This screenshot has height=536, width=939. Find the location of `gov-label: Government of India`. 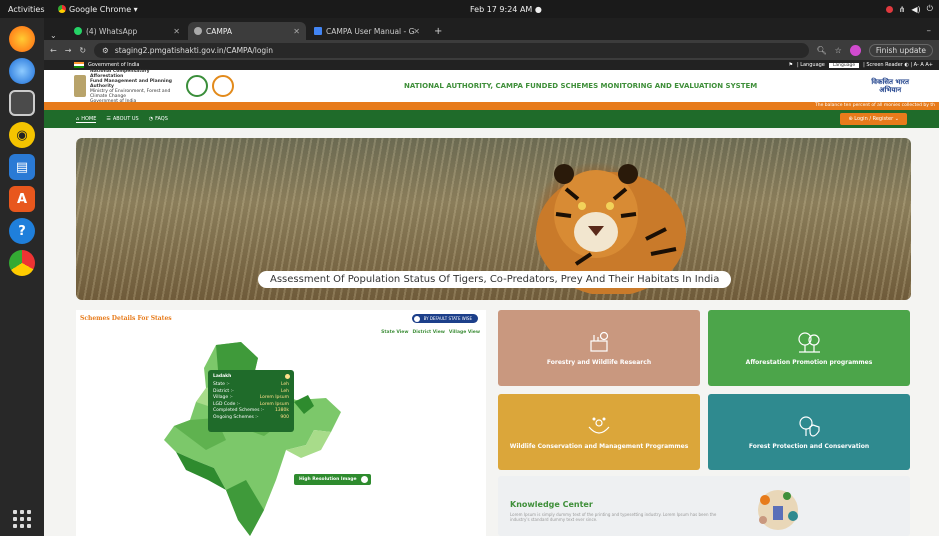

gov-label: Government of India is located at coordinates (114, 65).